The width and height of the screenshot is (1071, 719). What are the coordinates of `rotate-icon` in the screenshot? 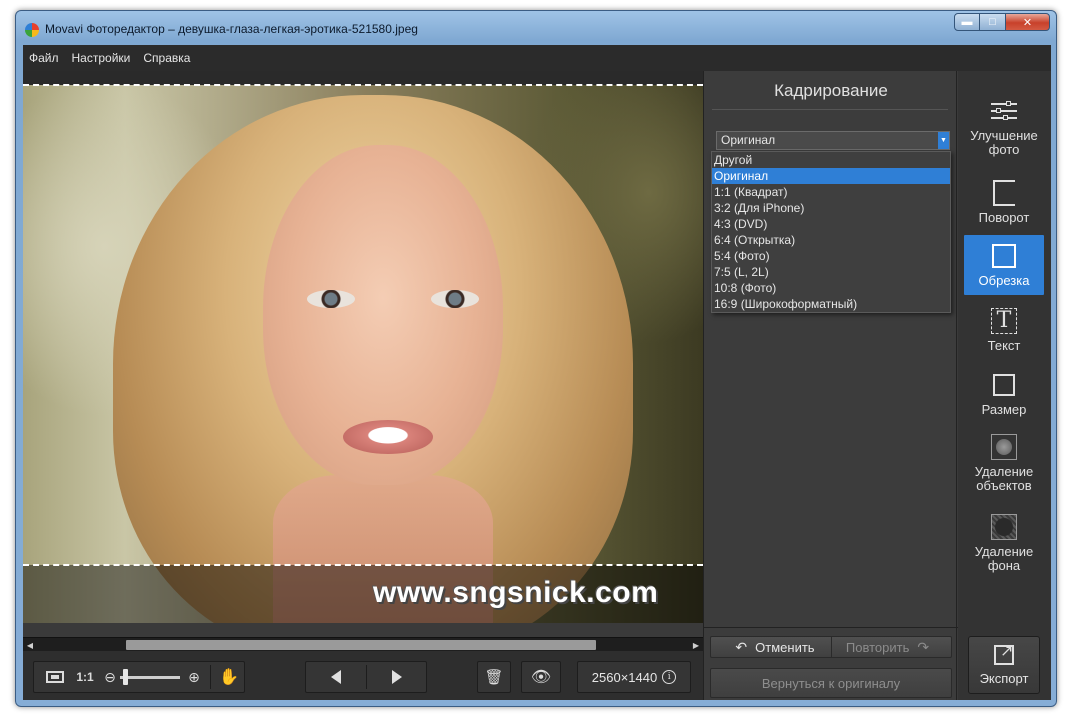 It's located at (1004, 193).